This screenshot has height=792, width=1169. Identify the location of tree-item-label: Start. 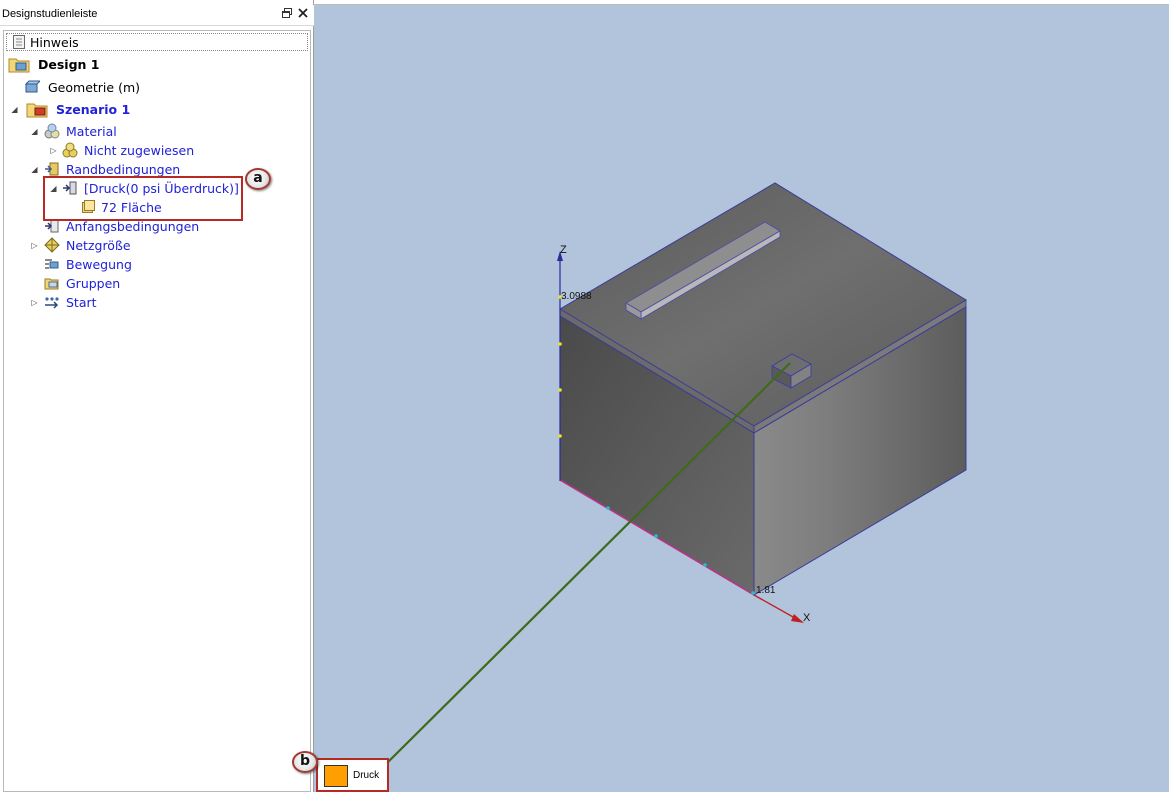
(81, 302).